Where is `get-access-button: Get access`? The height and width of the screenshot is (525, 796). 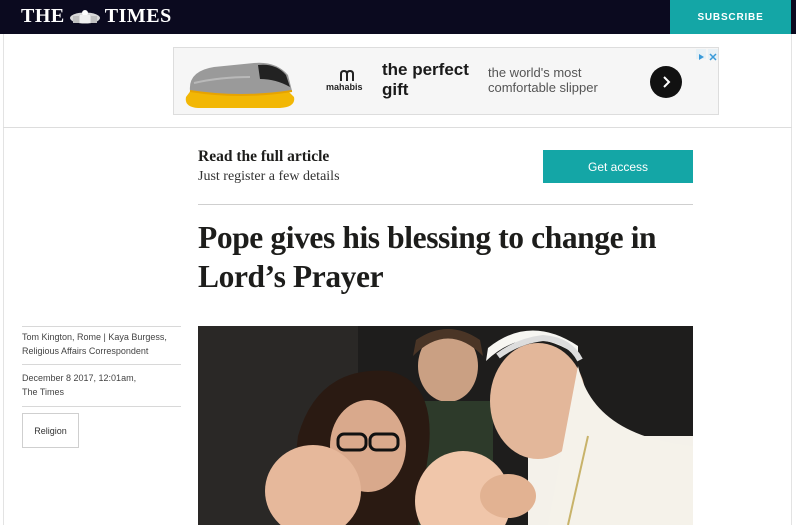 get-access-button: Get access is located at coordinates (618, 166).